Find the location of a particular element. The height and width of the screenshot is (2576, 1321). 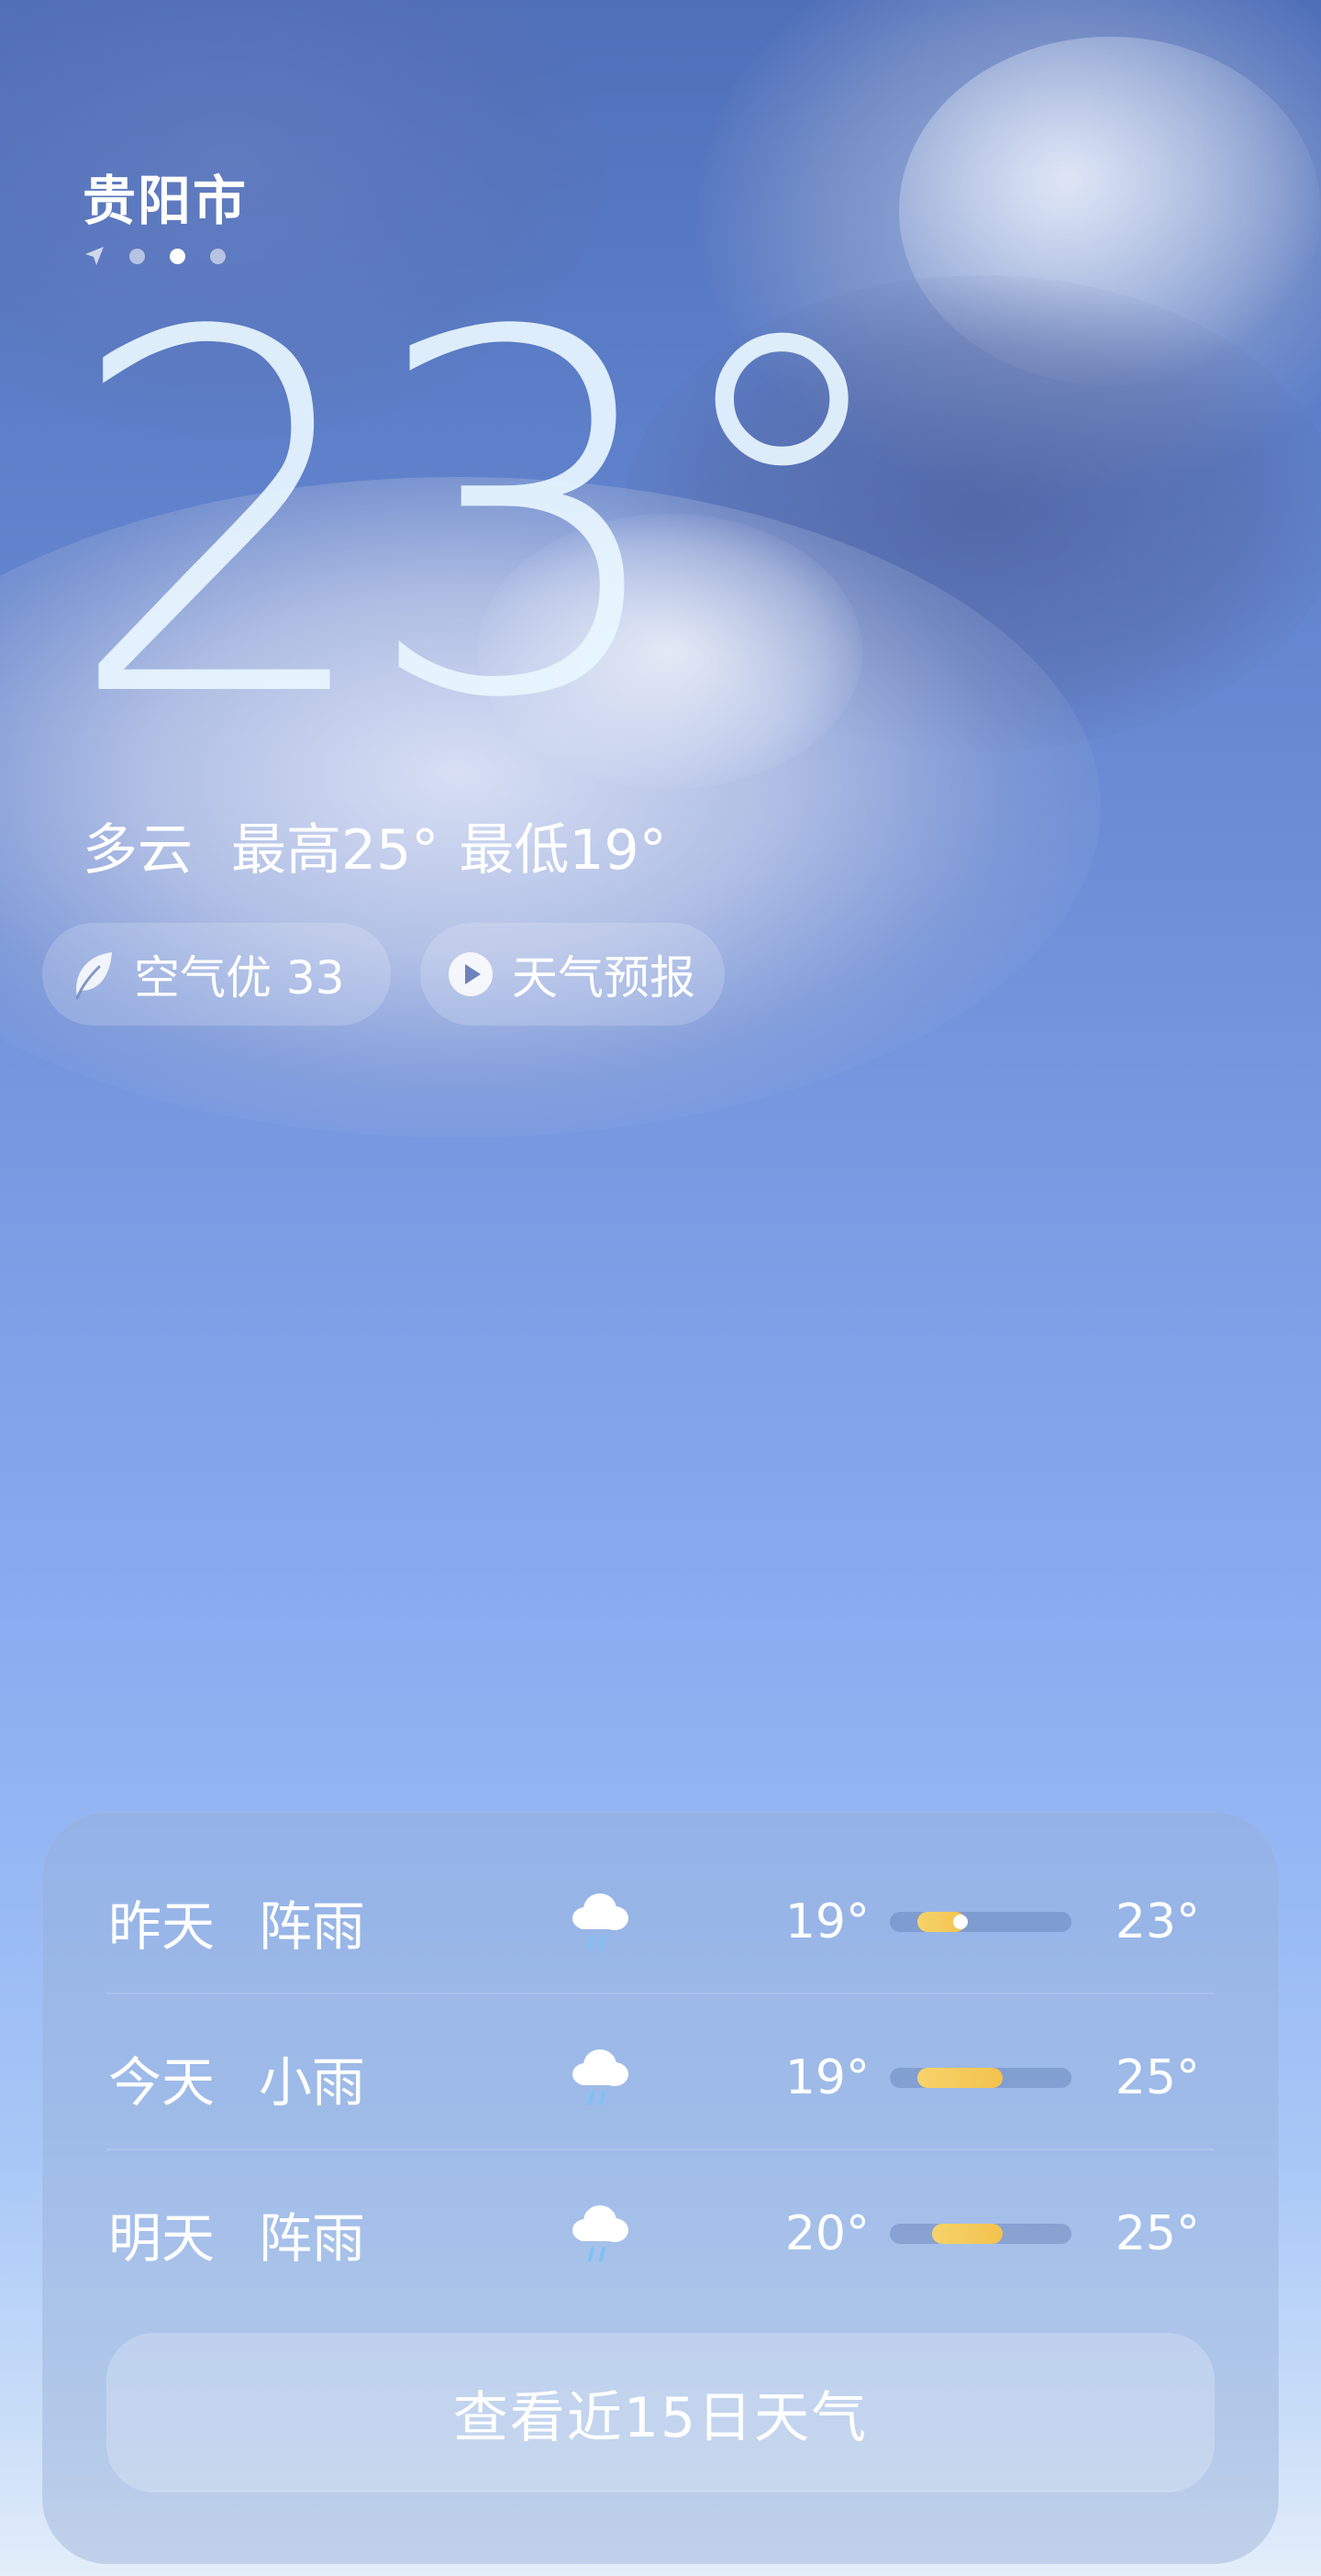

forecast-day: 今天 is located at coordinates (162, 2082).